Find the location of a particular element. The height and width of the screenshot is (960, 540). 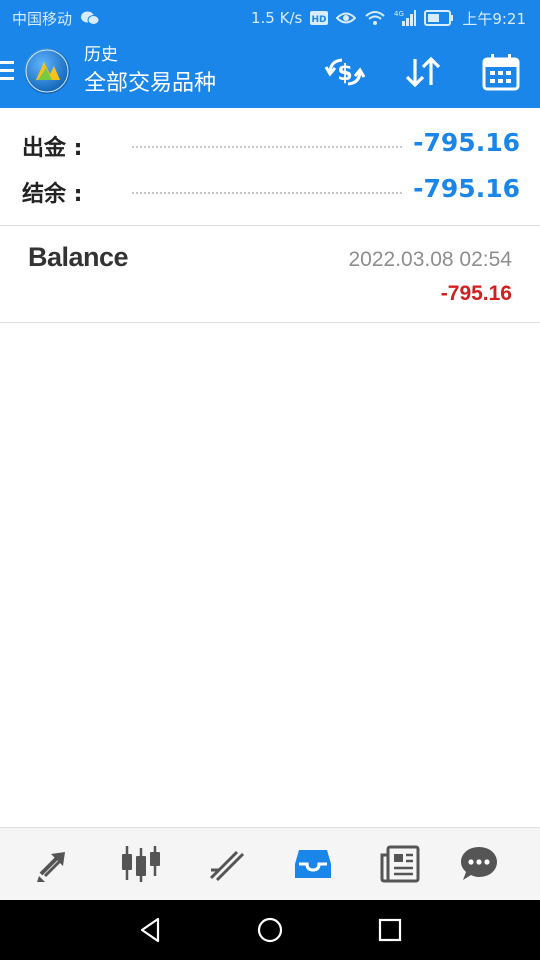

title-block: 历史 全部交易品种 is located at coordinates (150, 72).